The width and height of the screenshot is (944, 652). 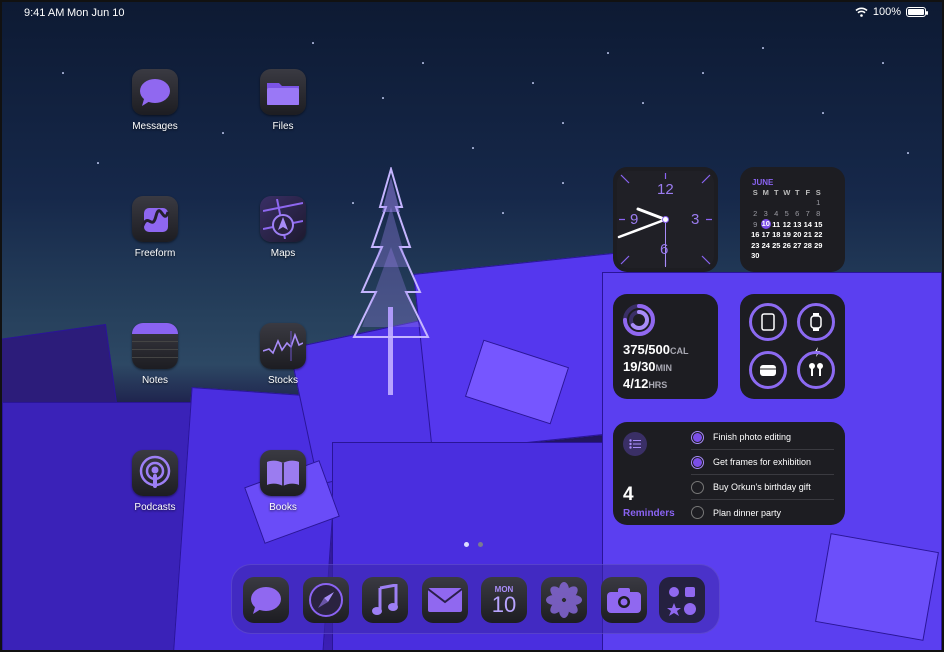 What do you see at coordinates (649, 513) in the screenshot?
I see `reminders-title: Reminders` at bounding box center [649, 513].